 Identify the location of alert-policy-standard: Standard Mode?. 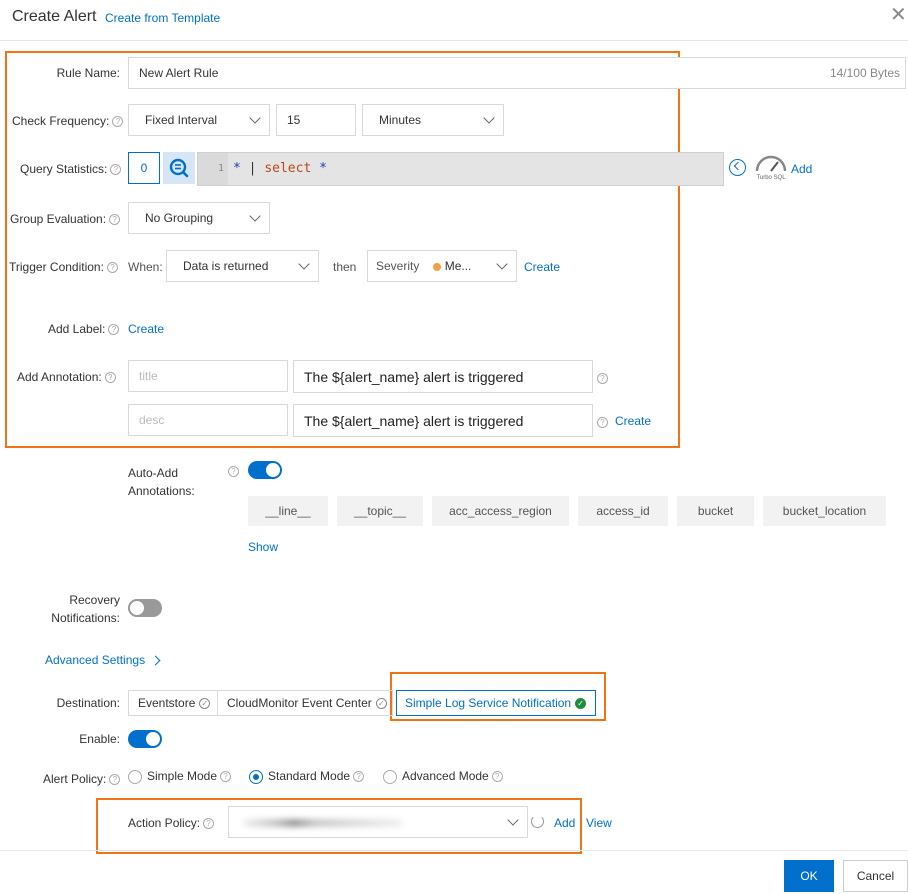
(307, 776).